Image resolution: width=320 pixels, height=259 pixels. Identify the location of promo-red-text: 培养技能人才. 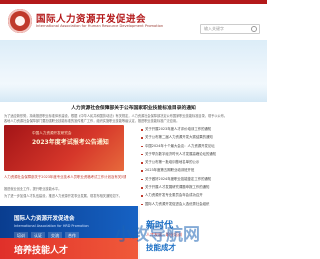
(41, 251).